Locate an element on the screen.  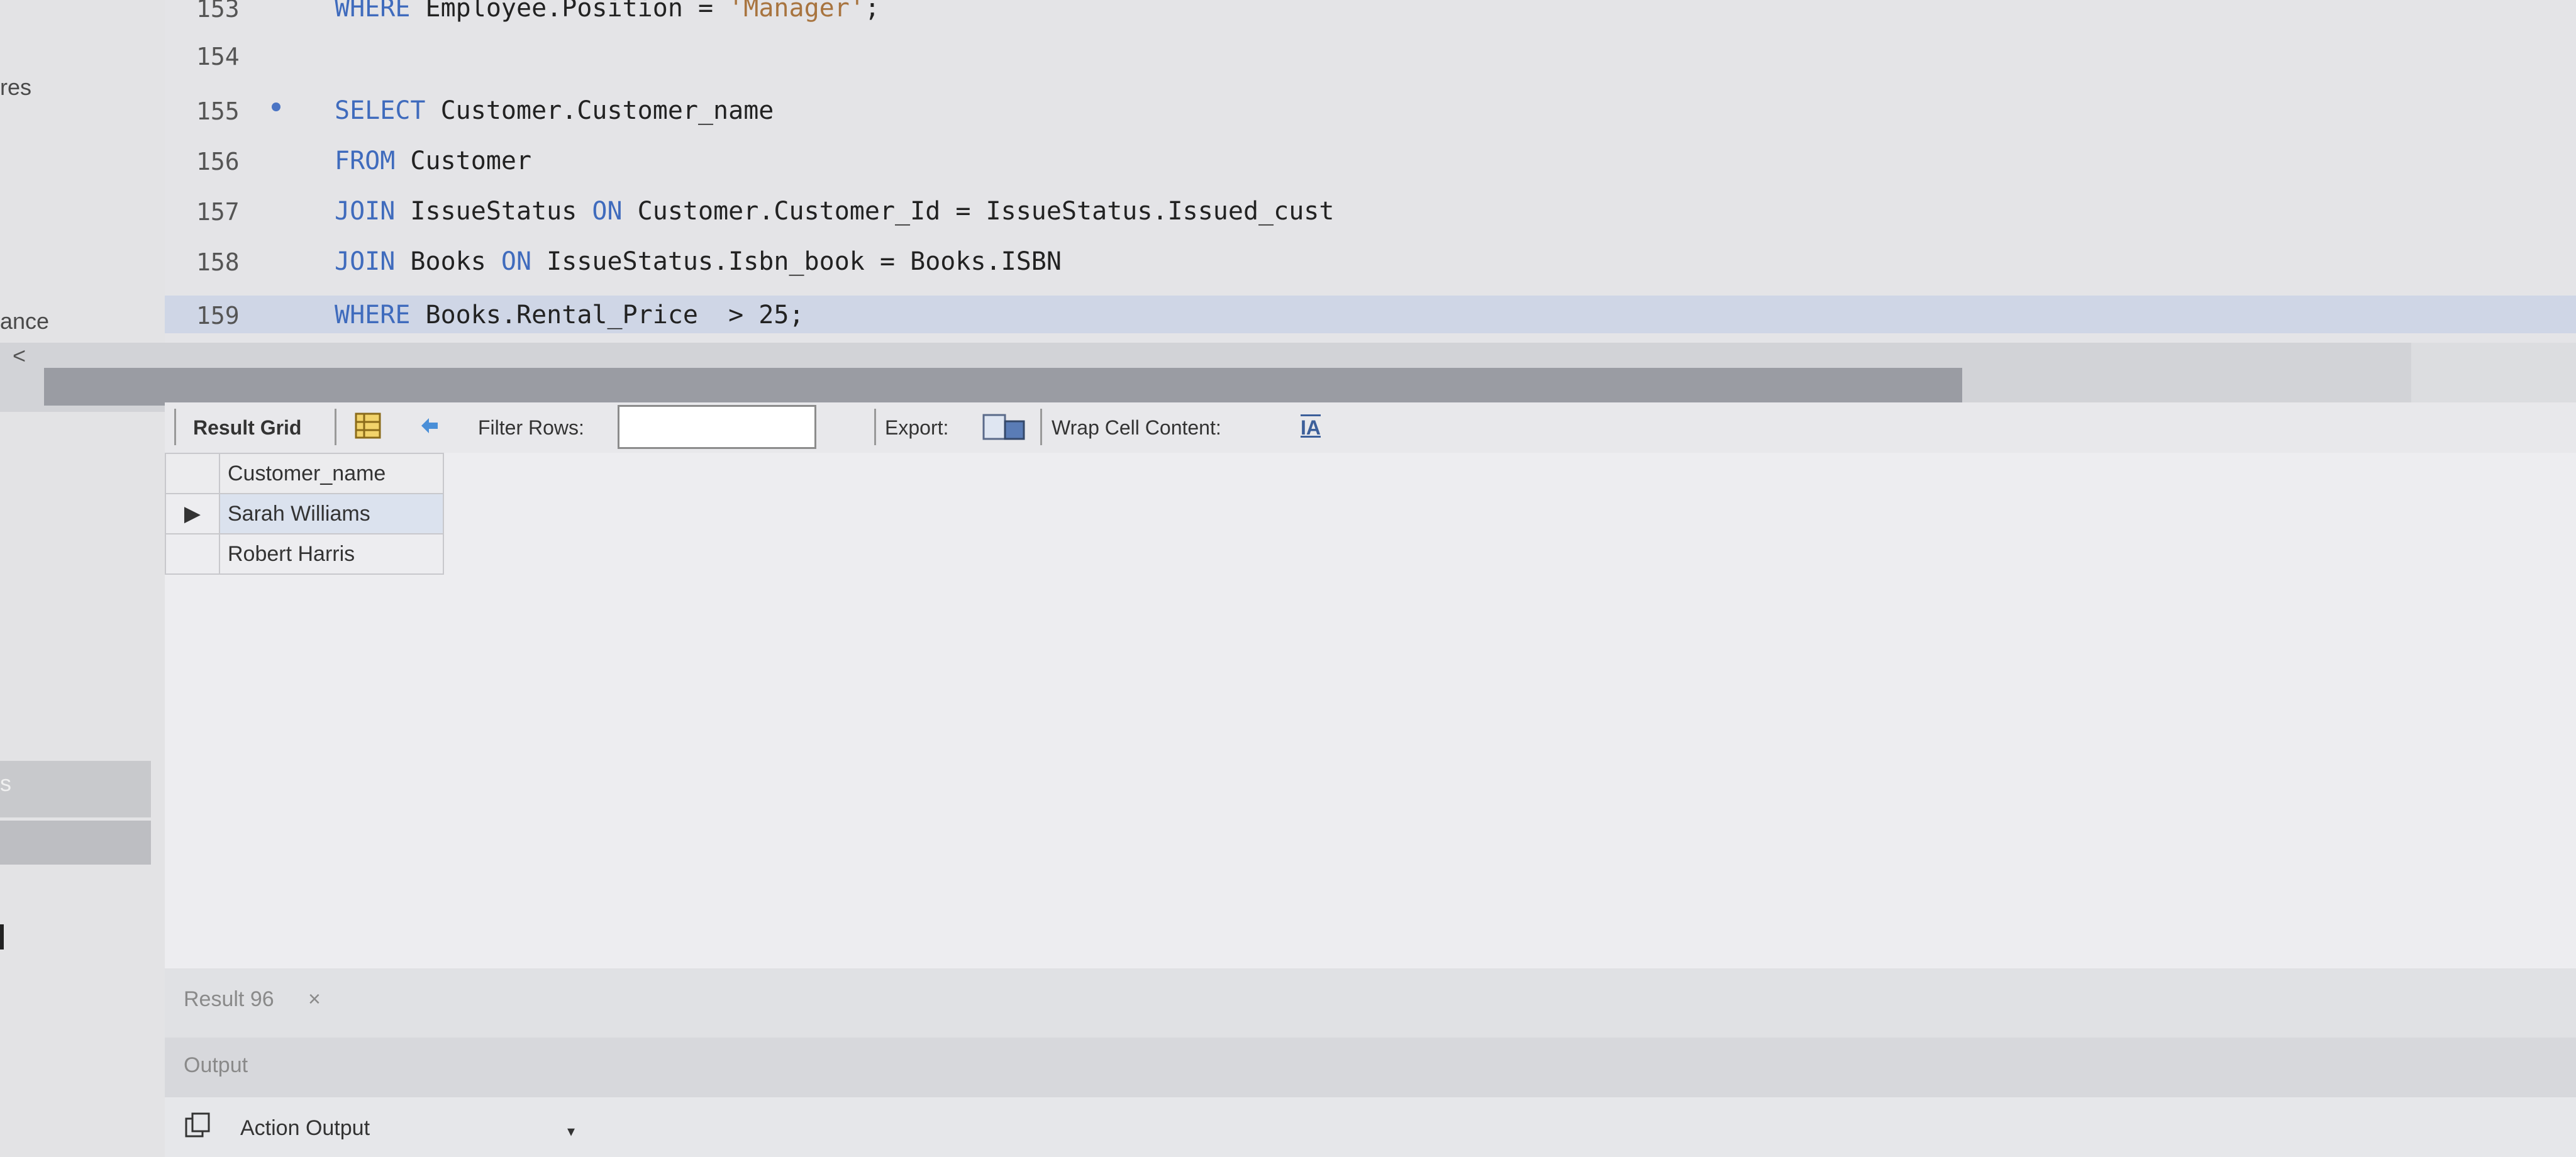
wrap-cell-content-label: Wrap Cell Content: is located at coordinates (1136, 428).